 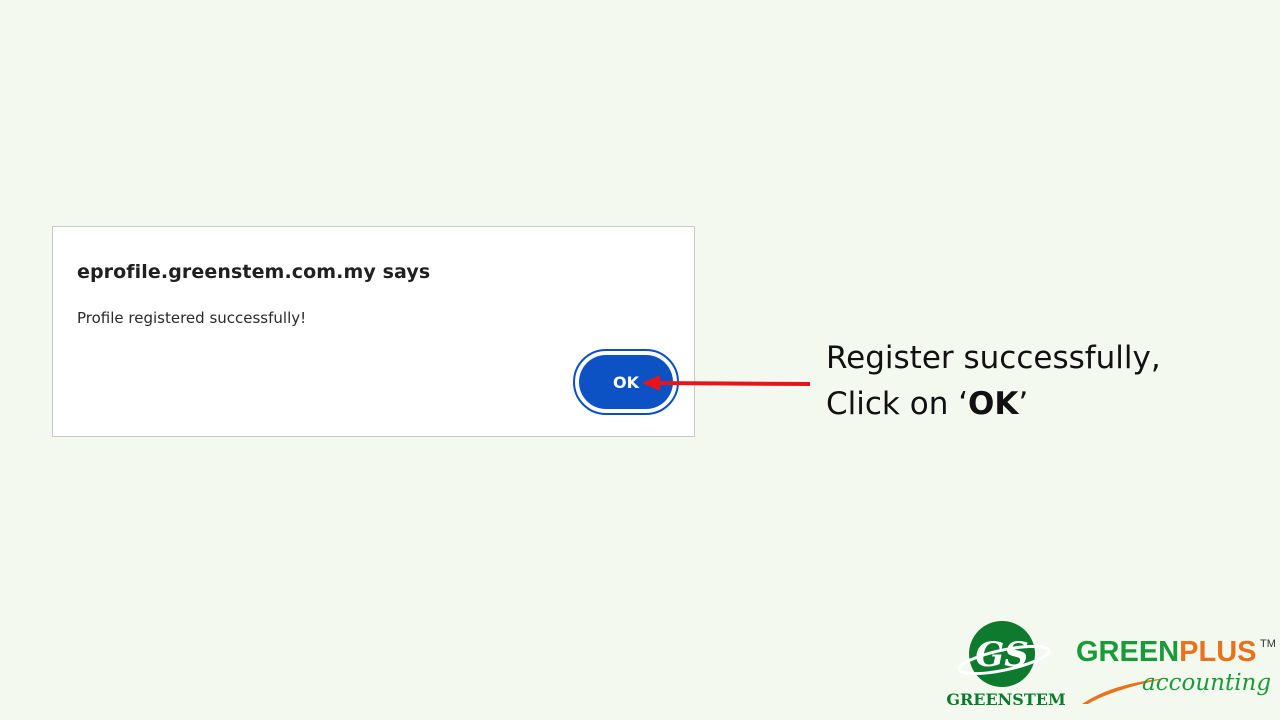 What do you see at coordinates (897, 404) in the screenshot?
I see `instruction-prefix: Click on ‘` at bounding box center [897, 404].